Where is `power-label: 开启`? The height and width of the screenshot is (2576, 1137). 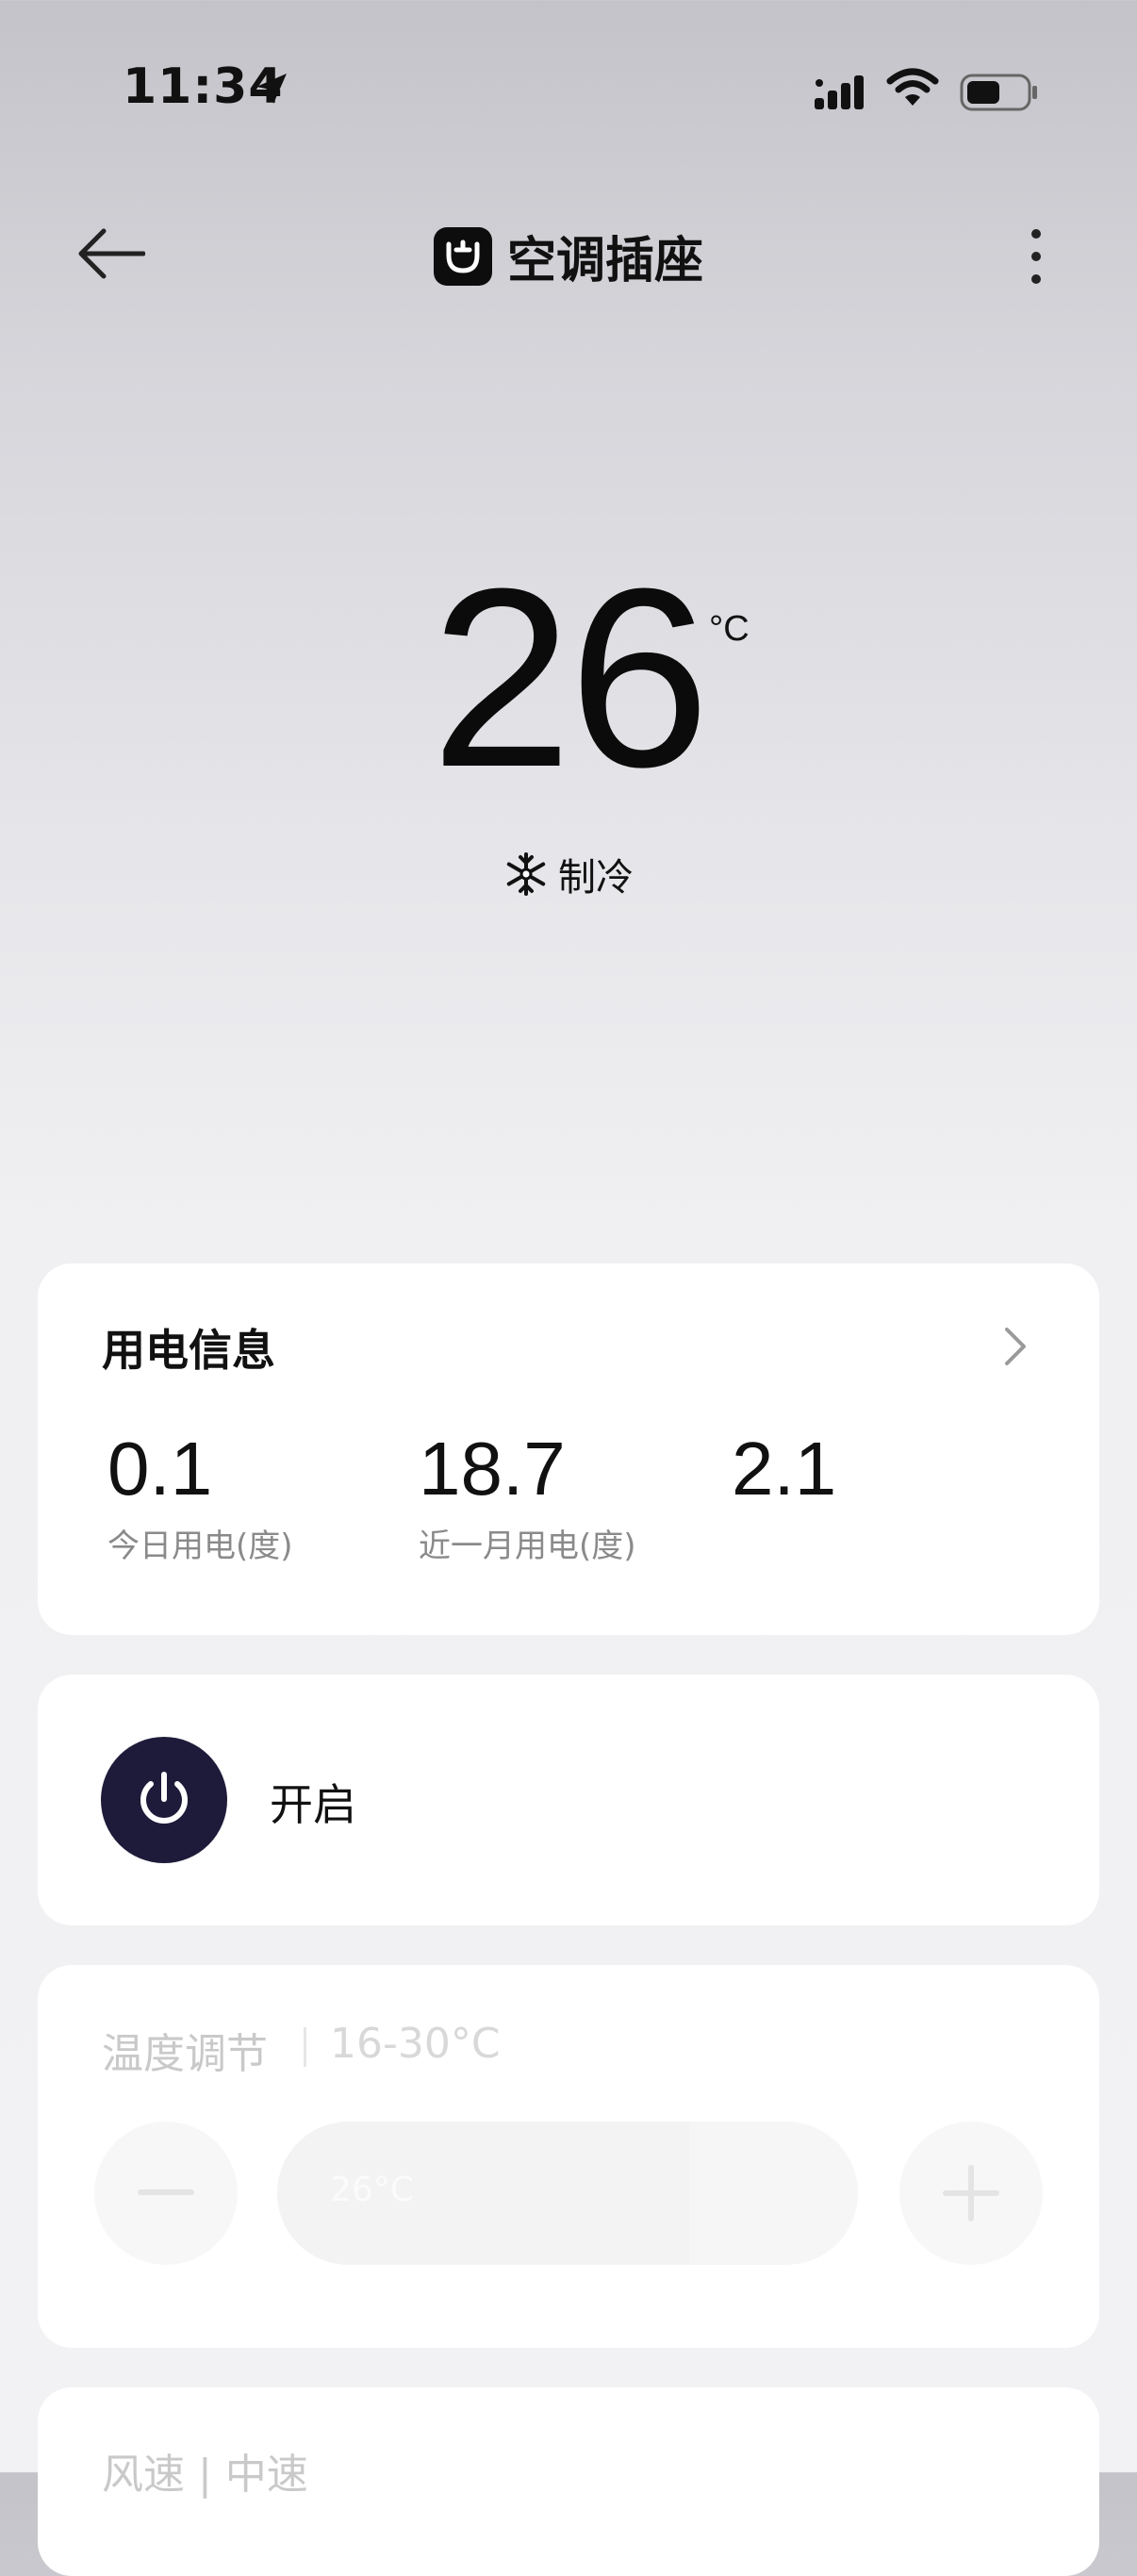 power-label: 开启 is located at coordinates (313, 1804).